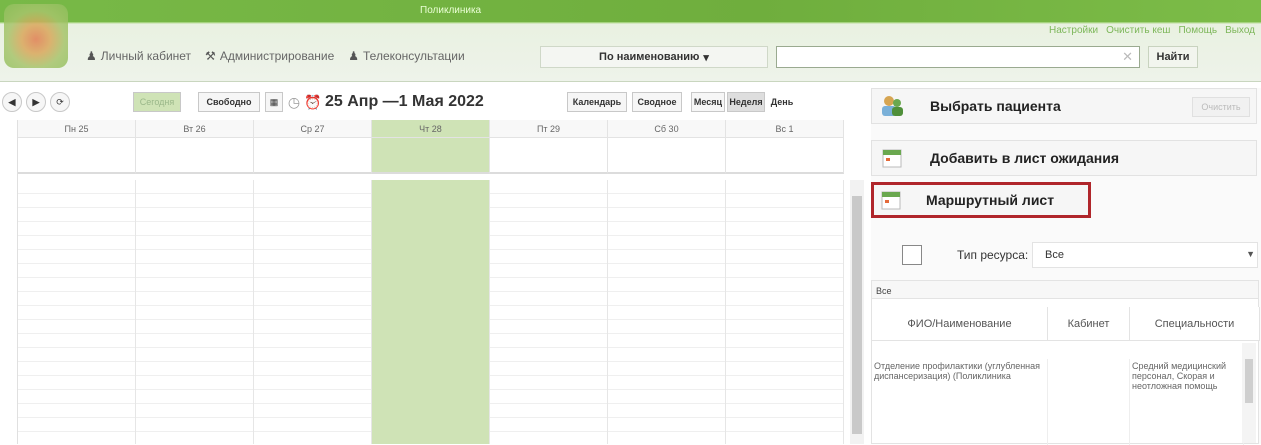 This screenshot has height=445, width=1261. I want to click on clock-icon: ◷, so click(294, 102).